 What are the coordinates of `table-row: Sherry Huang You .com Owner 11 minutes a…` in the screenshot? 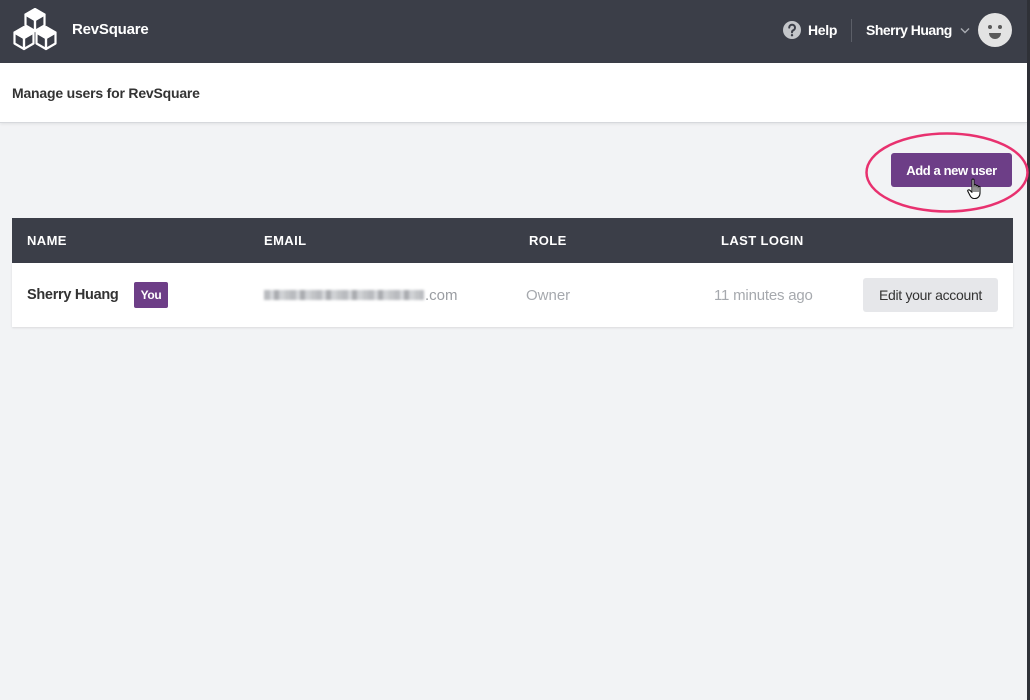 It's located at (512, 295).